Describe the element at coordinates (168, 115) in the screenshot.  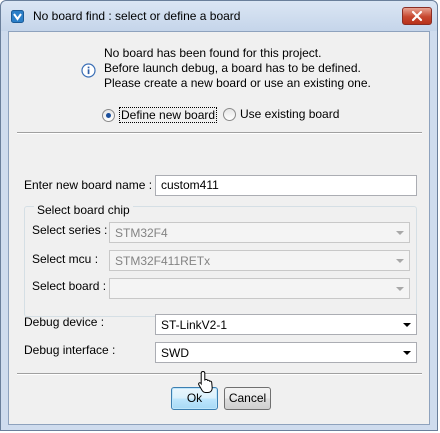
I see `radio-label-define-new: Define new board` at that location.